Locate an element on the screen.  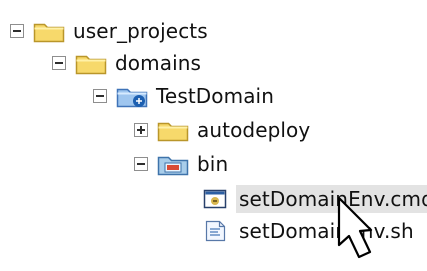
tree-node-label: user_projects is located at coordinates (140, 31).